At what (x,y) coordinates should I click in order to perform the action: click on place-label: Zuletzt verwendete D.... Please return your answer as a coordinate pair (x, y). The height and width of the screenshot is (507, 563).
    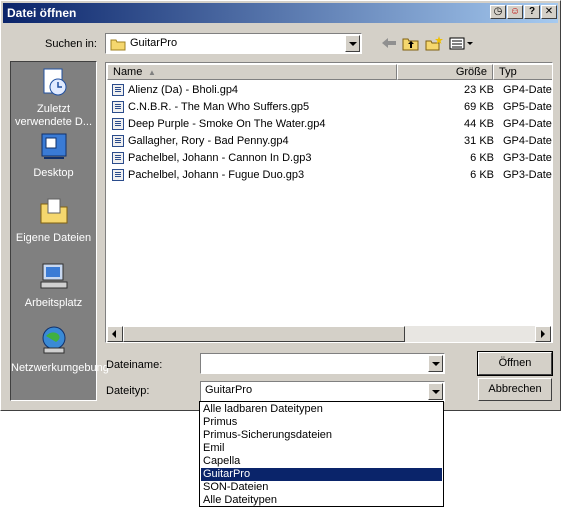
    Looking at the image, I should click on (53, 115).